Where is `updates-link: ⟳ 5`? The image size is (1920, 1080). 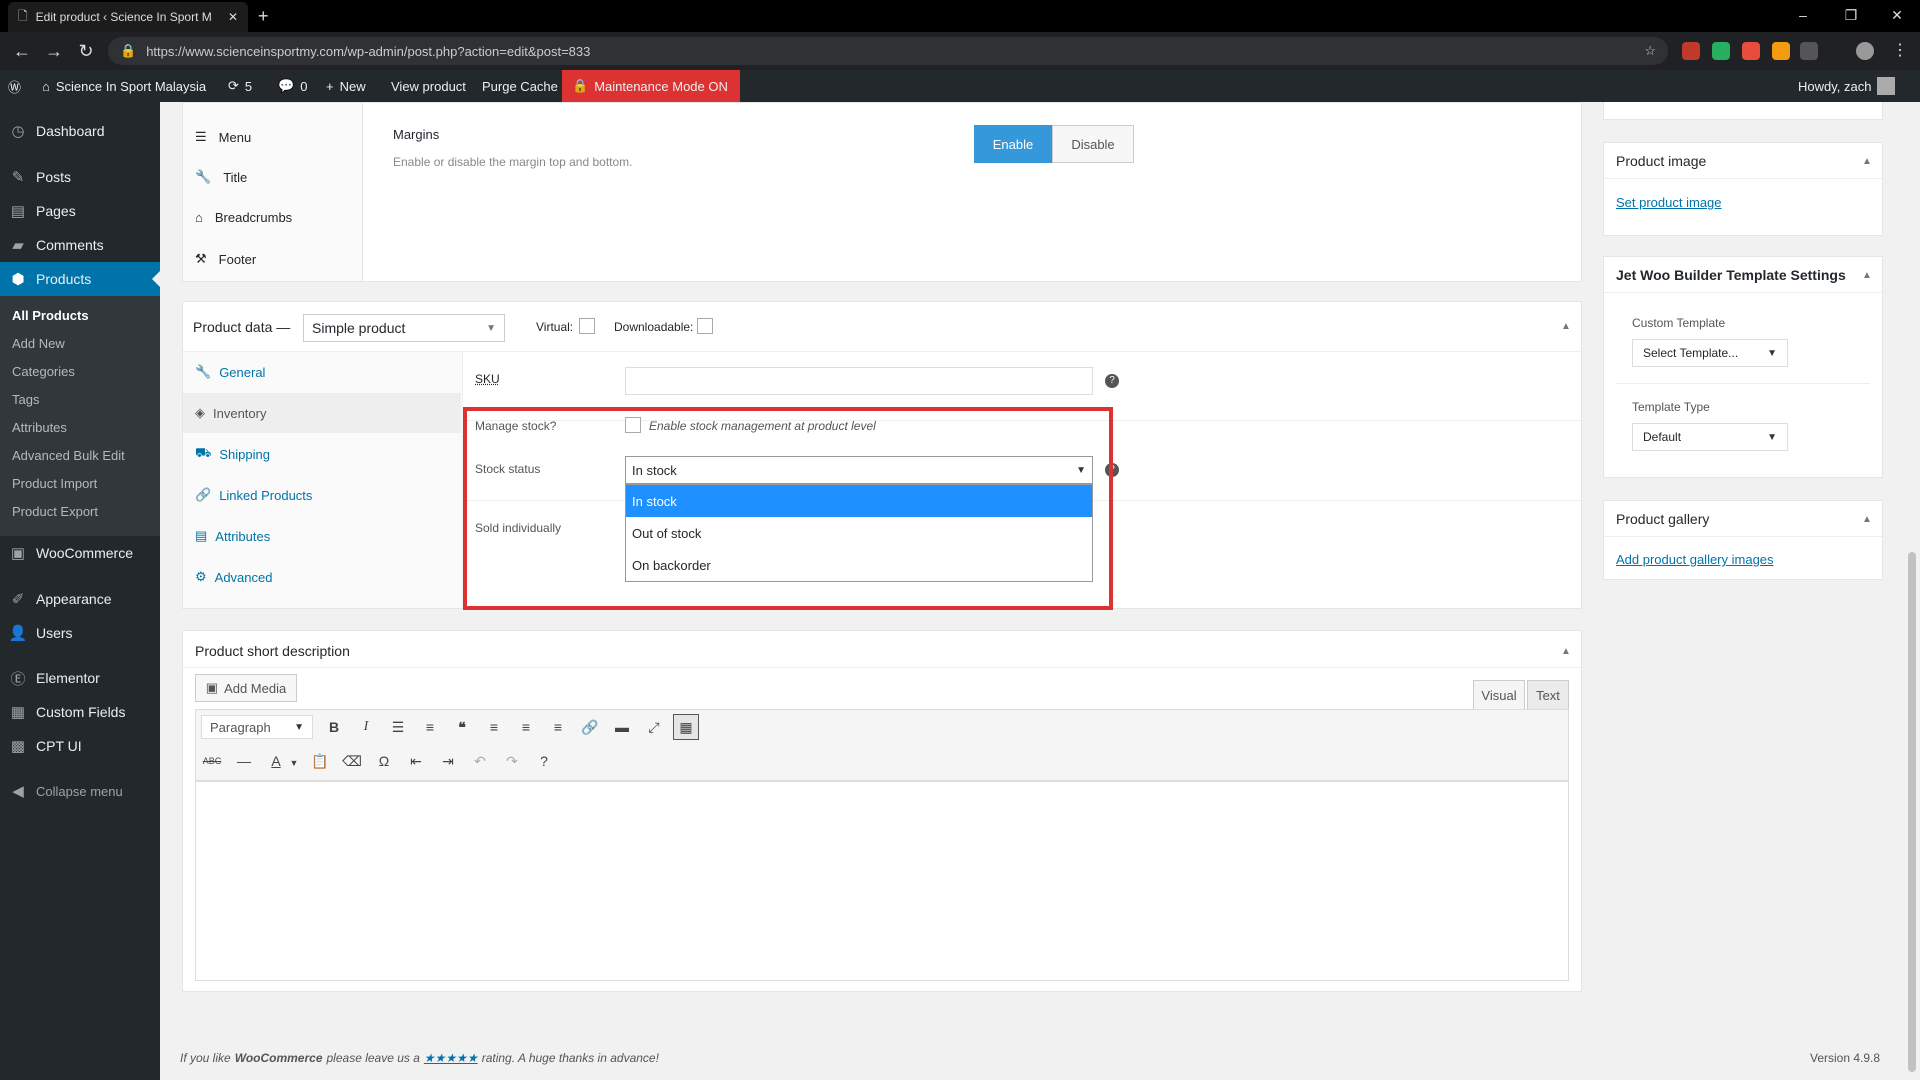
updates-link: ⟳ 5 is located at coordinates (240, 86).